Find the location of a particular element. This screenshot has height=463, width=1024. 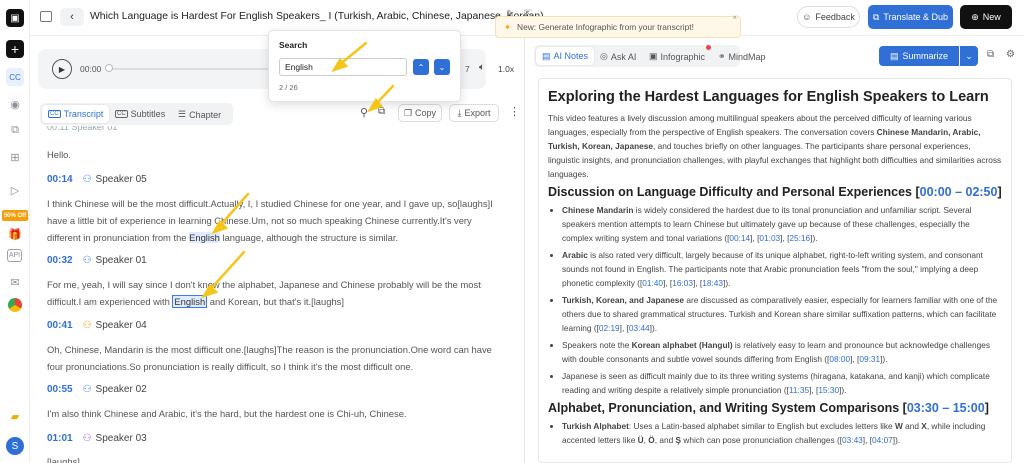

apps-grid-icon: ⊞ is located at coordinates (15, 157).